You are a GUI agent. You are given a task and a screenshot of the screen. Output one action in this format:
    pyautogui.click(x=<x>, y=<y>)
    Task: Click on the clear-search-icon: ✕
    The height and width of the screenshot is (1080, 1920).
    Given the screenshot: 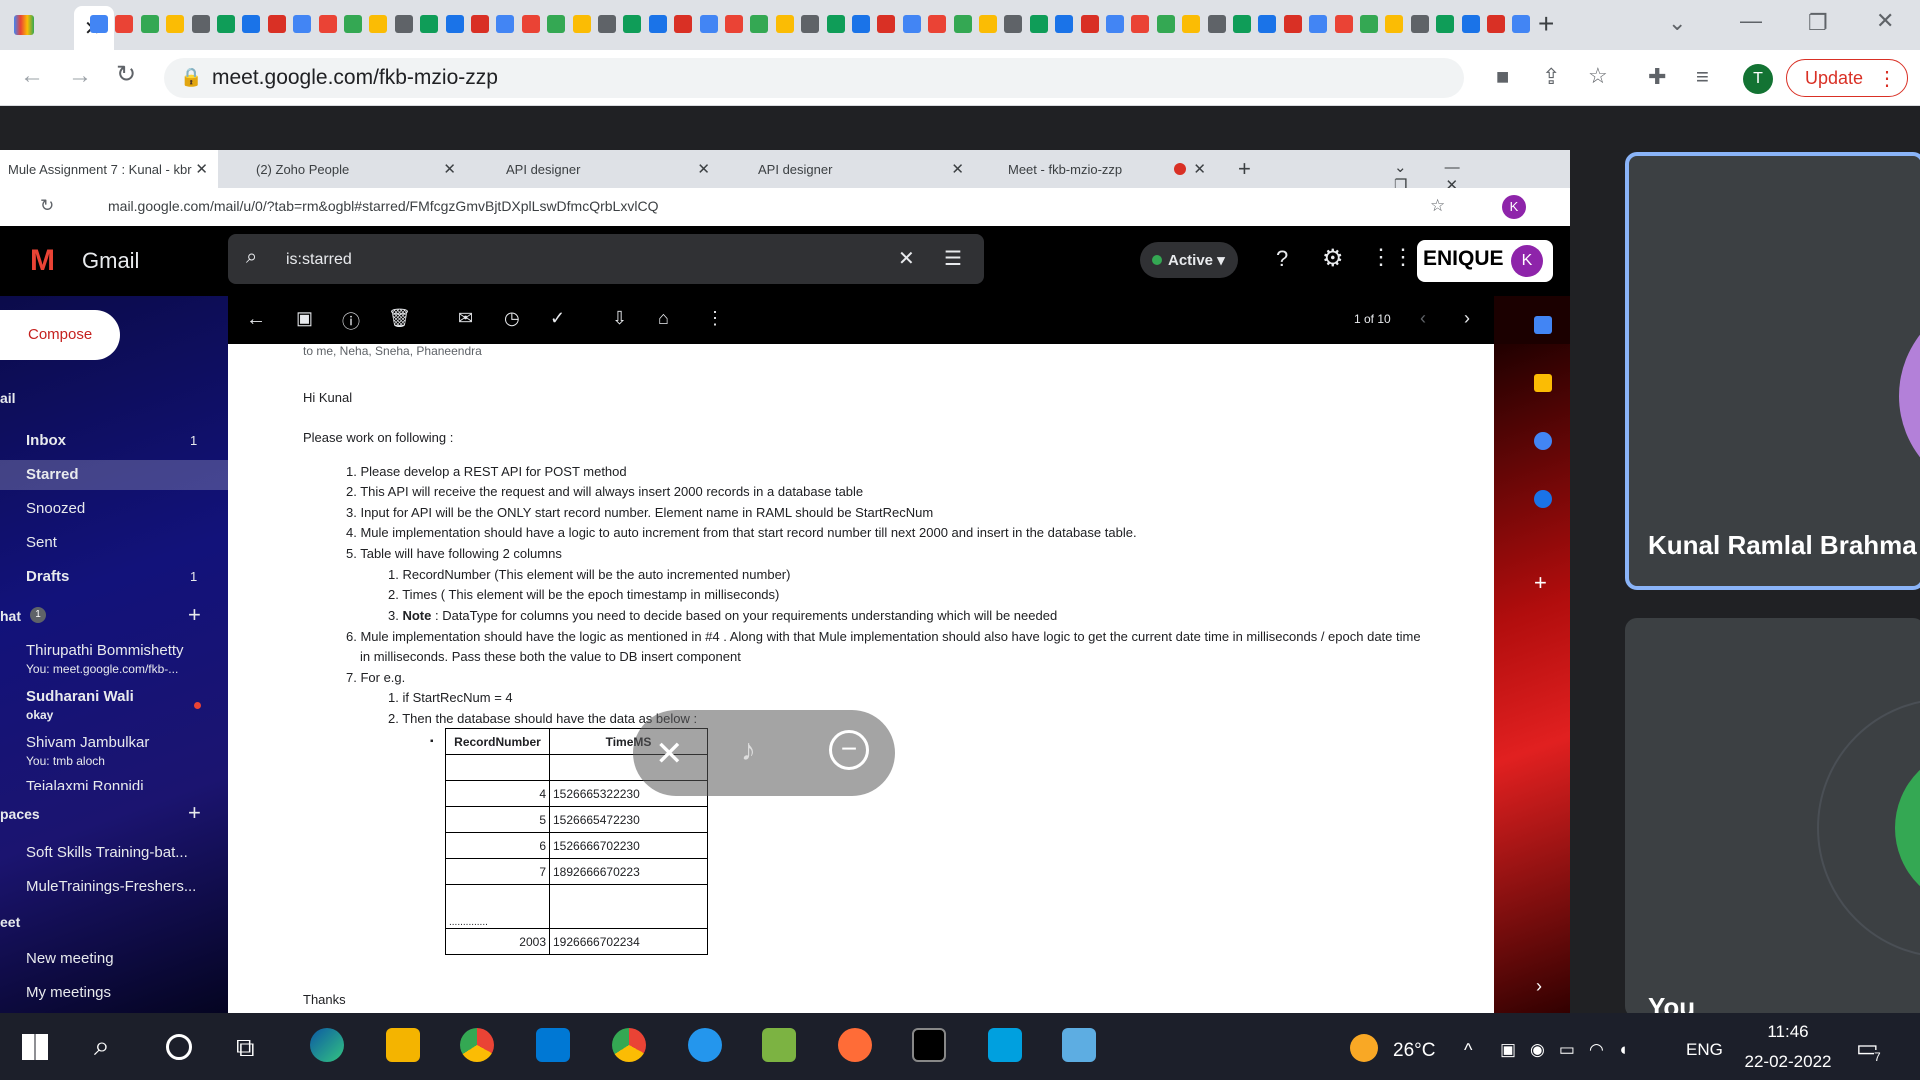 What is the action you would take?
    pyautogui.click(x=906, y=258)
    